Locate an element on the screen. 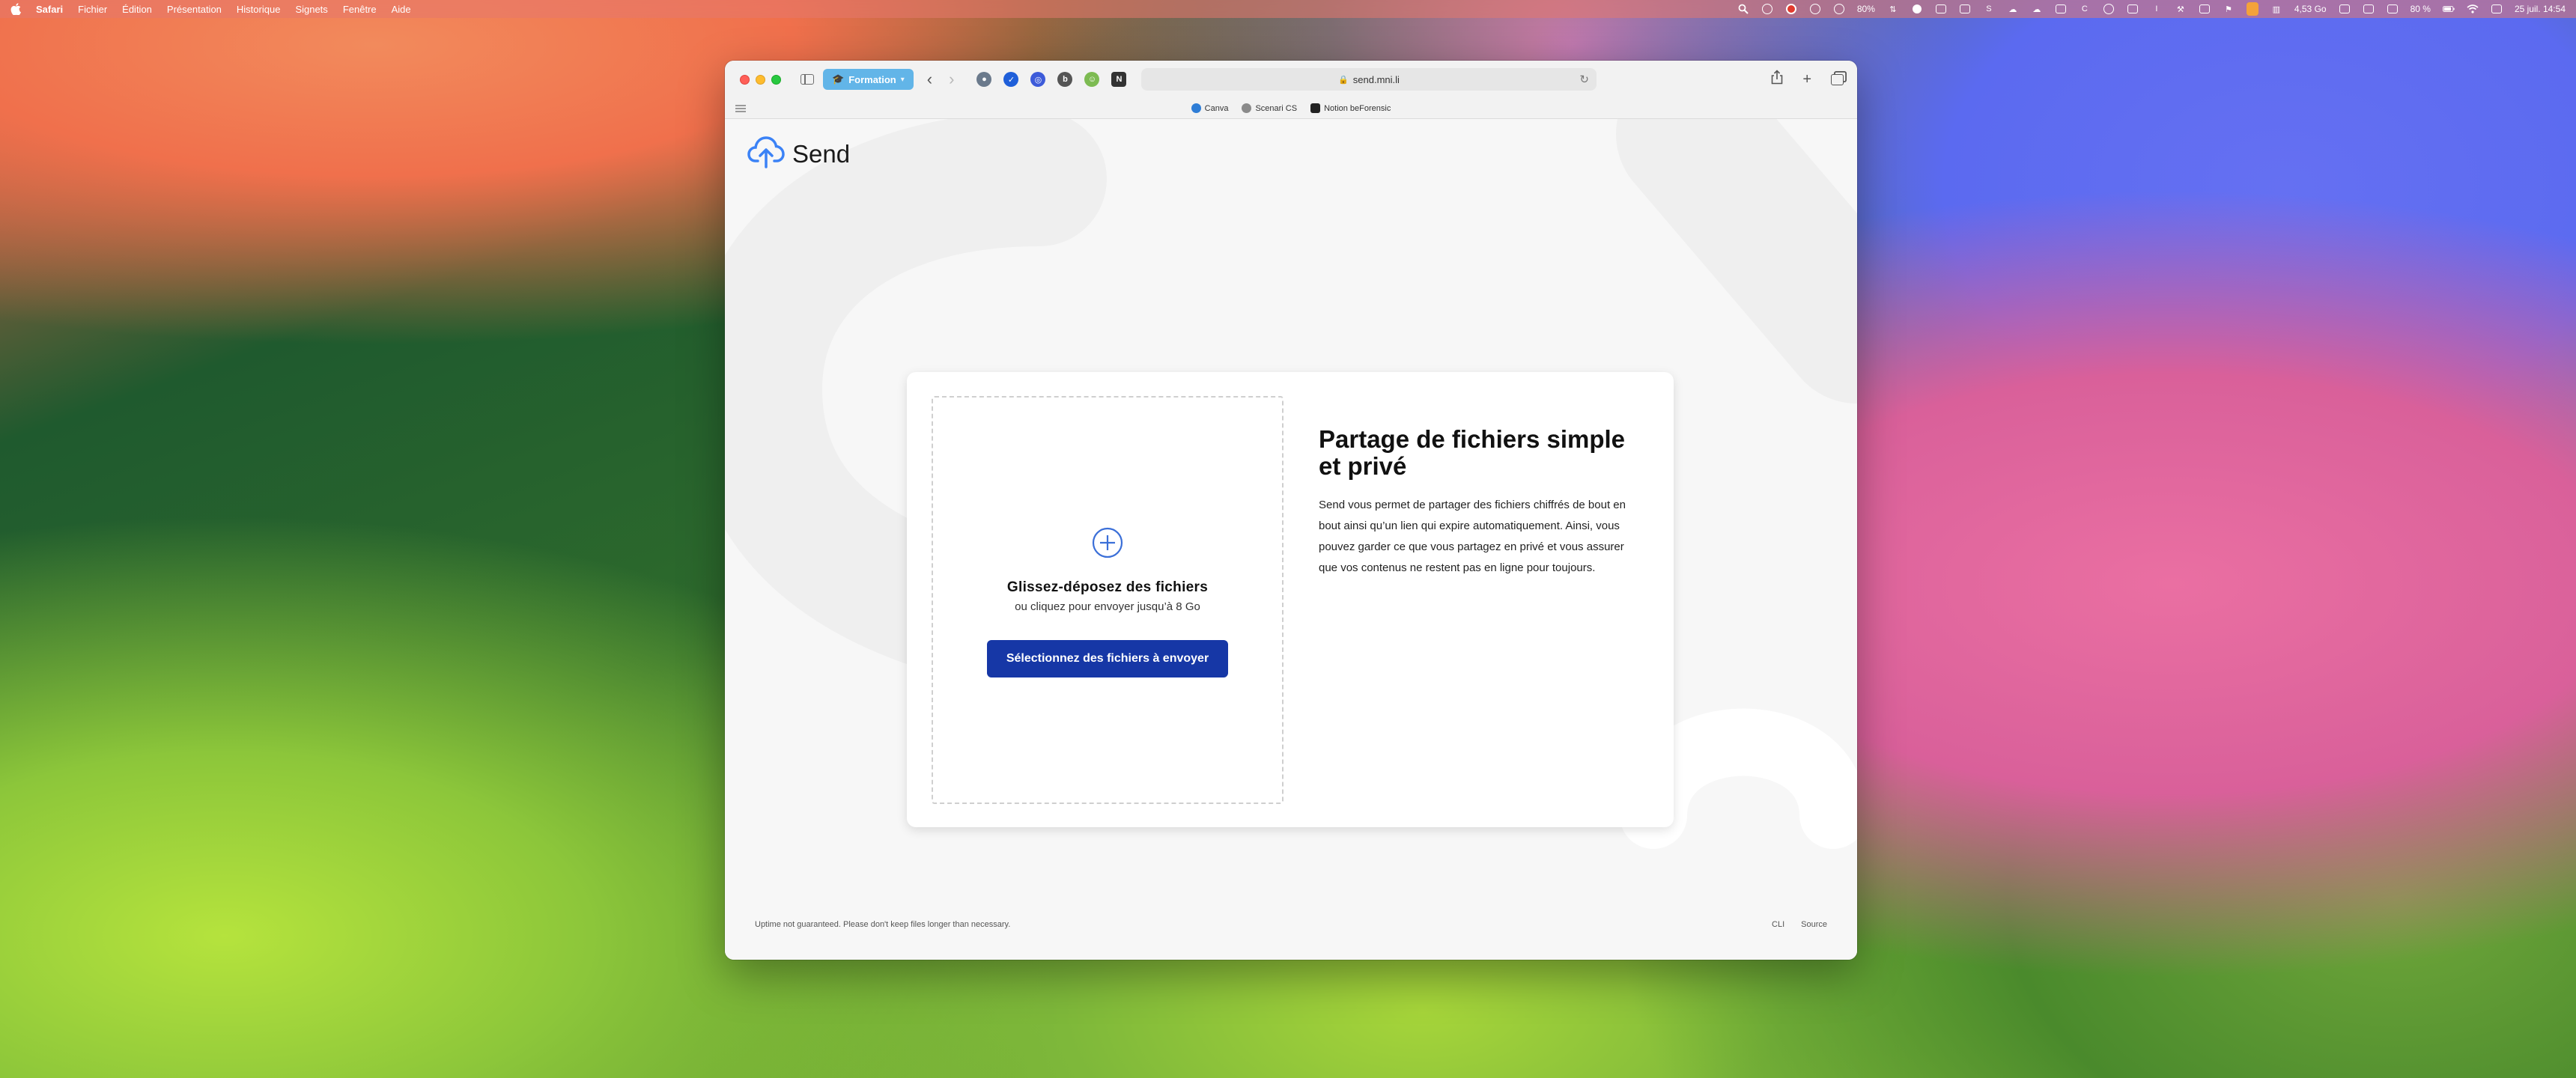  plus-circle-icon is located at coordinates (1107, 544).